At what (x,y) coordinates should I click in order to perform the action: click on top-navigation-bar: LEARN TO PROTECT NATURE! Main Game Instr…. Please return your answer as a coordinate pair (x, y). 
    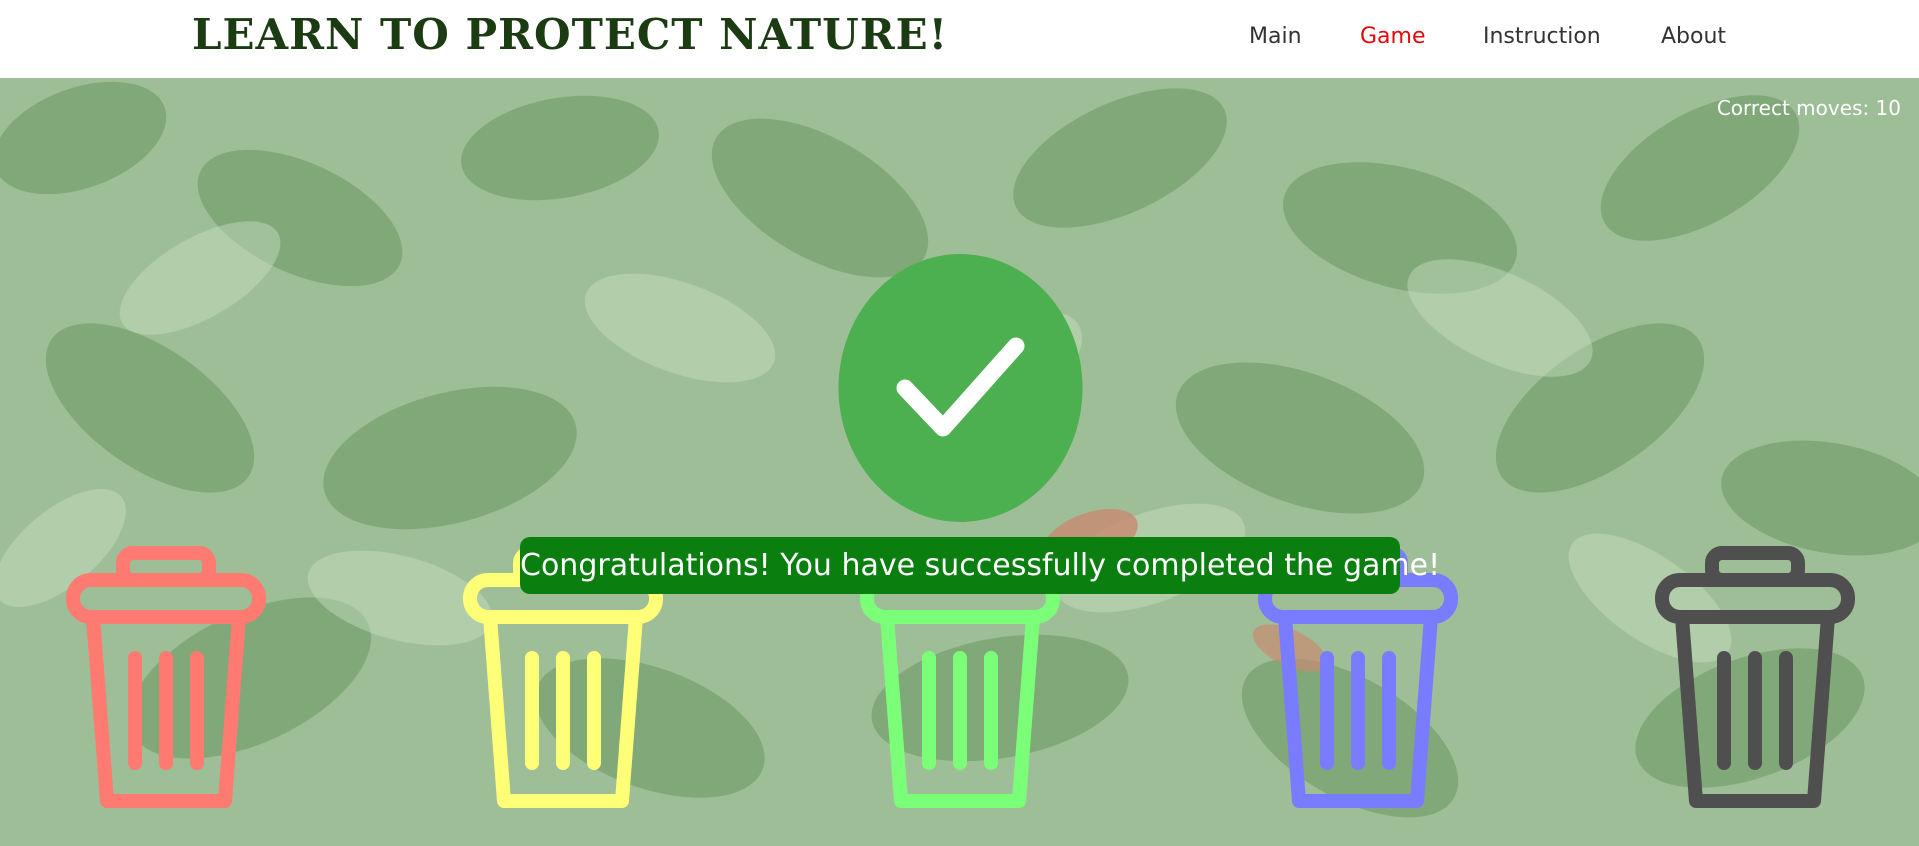
    Looking at the image, I should click on (959, 39).